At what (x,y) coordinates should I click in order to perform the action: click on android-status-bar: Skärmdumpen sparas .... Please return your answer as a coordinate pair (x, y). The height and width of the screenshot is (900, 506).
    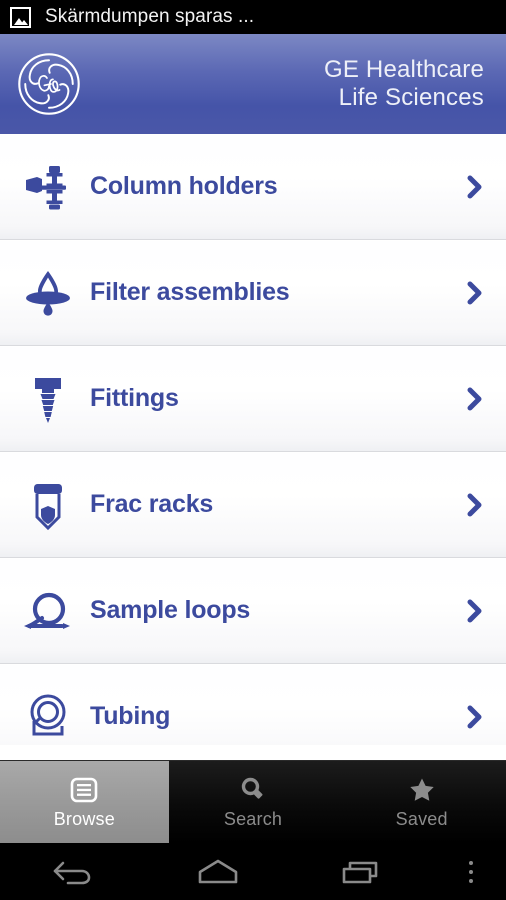
    Looking at the image, I should click on (253, 17).